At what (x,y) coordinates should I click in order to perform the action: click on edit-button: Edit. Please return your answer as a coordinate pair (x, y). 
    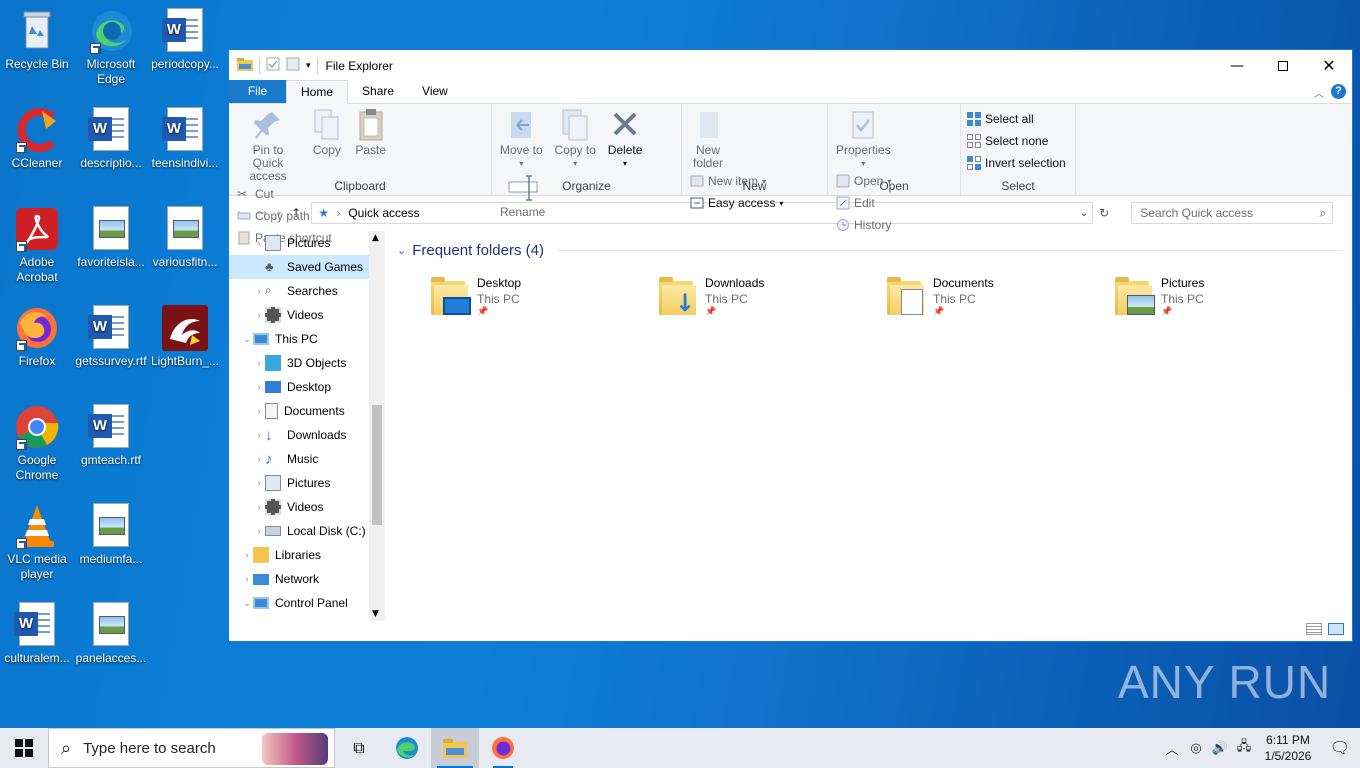
    Looking at the image, I should click on (863, 203).